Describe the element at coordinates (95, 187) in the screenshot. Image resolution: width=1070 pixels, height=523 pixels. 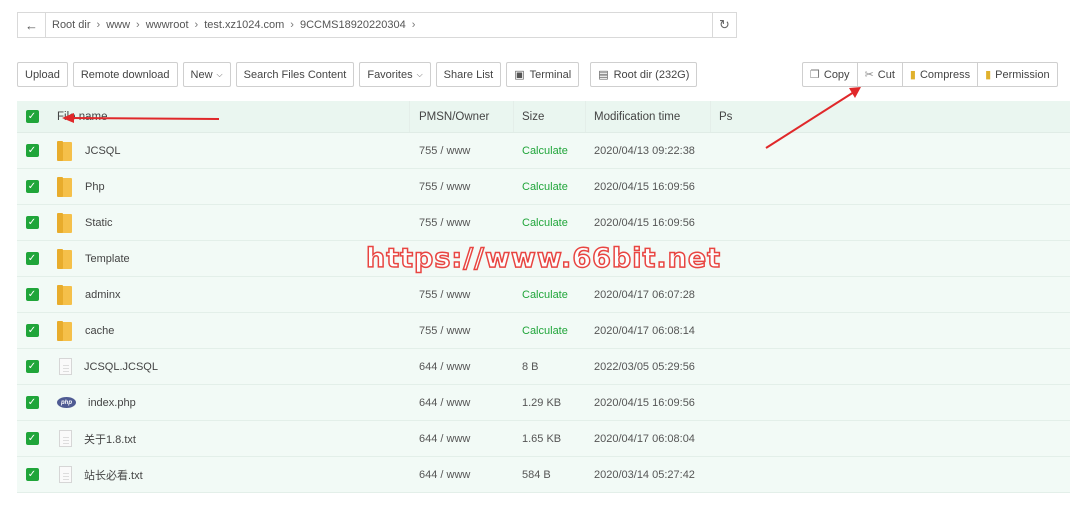
I see `file-name: Php` at that location.